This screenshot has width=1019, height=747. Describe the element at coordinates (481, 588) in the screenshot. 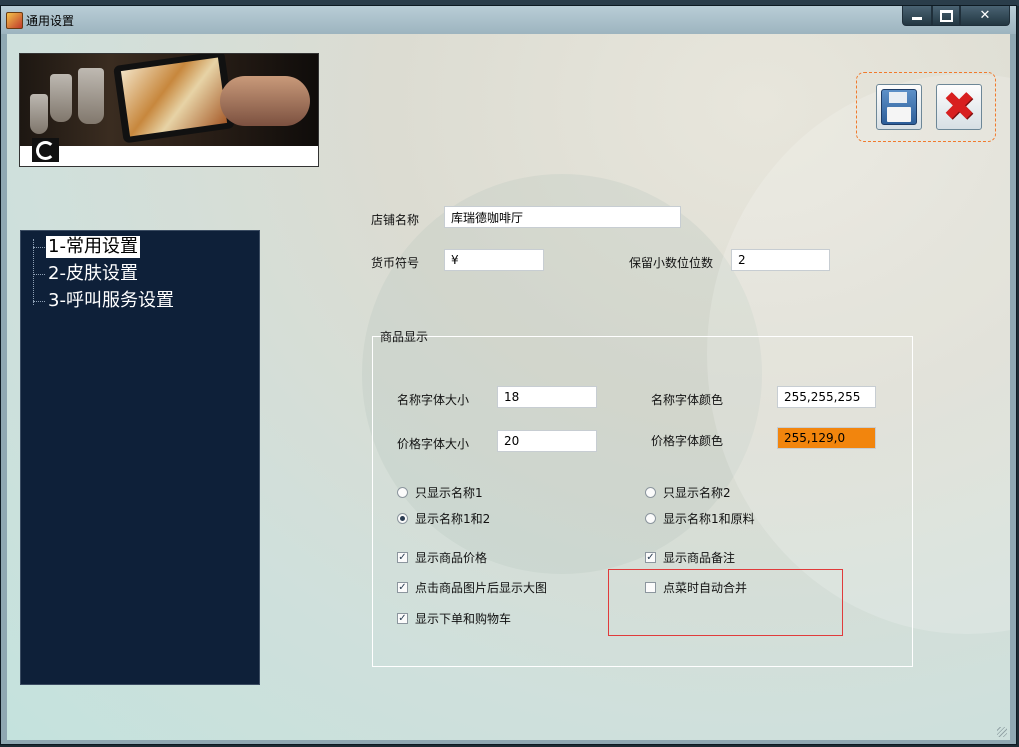

I see `checkbox-label: 点击商品图片后显示大图` at that location.